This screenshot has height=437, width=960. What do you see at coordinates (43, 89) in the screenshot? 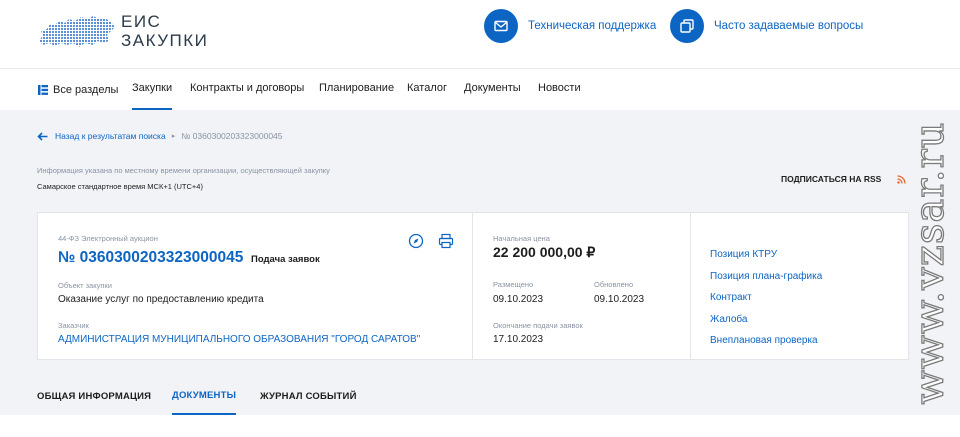
I see `sections-icon` at bounding box center [43, 89].